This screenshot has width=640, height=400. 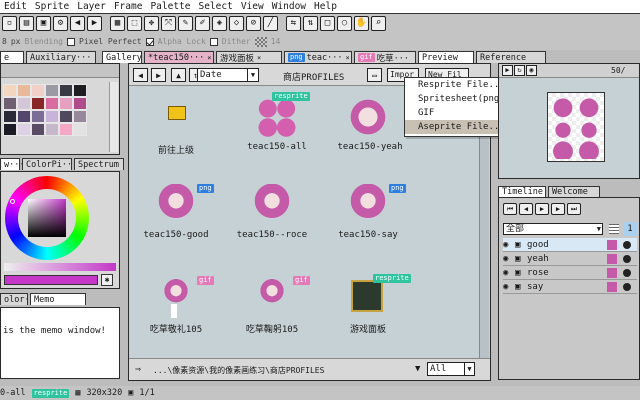 What do you see at coordinates (12, 57) in the screenshot?
I see `tab-edit-panel: e` at bounding box center [12, 57].